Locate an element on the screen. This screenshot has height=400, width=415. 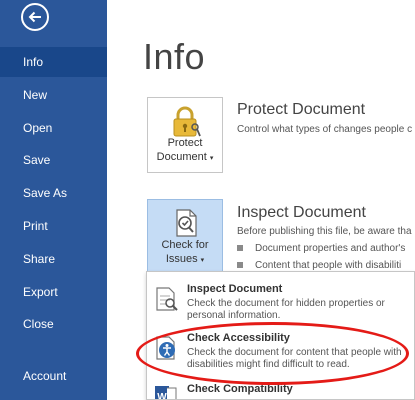
protect-description: Control what types of changes people c is located at coordinates (325, 129).